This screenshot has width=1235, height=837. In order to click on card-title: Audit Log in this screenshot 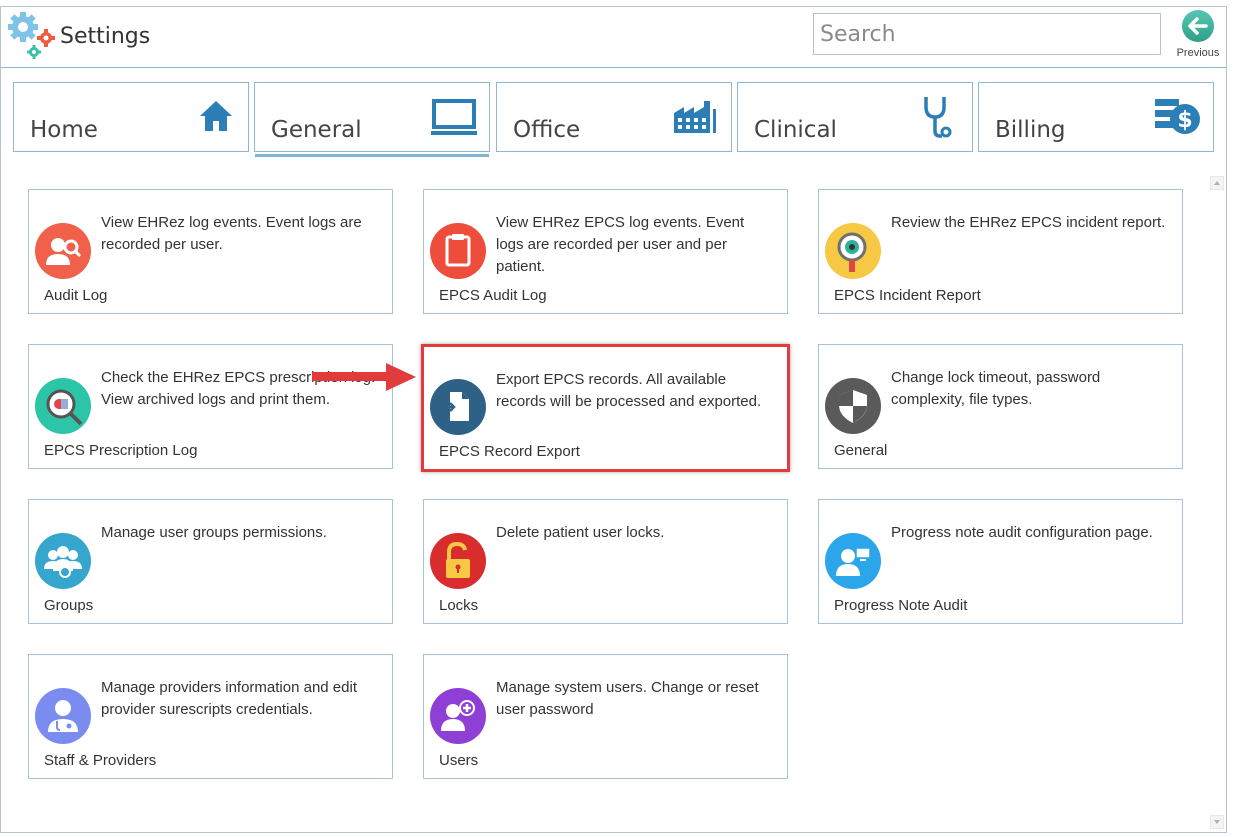, I will do `click(76, 295)`.